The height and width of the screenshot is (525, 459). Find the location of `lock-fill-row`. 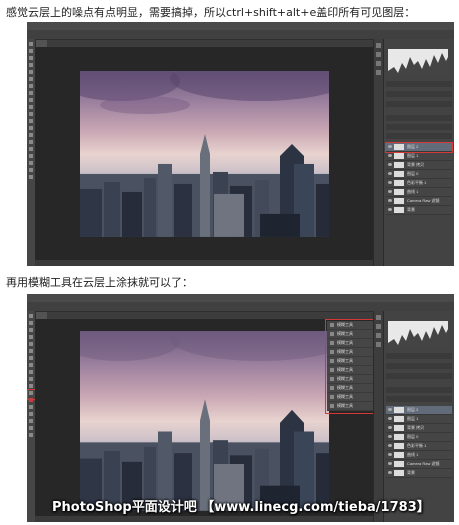

lock-fill-row is located at coordinates (419, 136).